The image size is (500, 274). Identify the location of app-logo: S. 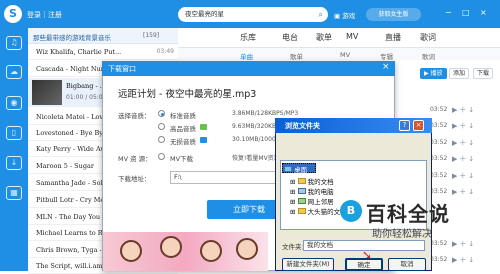
(13, 14).